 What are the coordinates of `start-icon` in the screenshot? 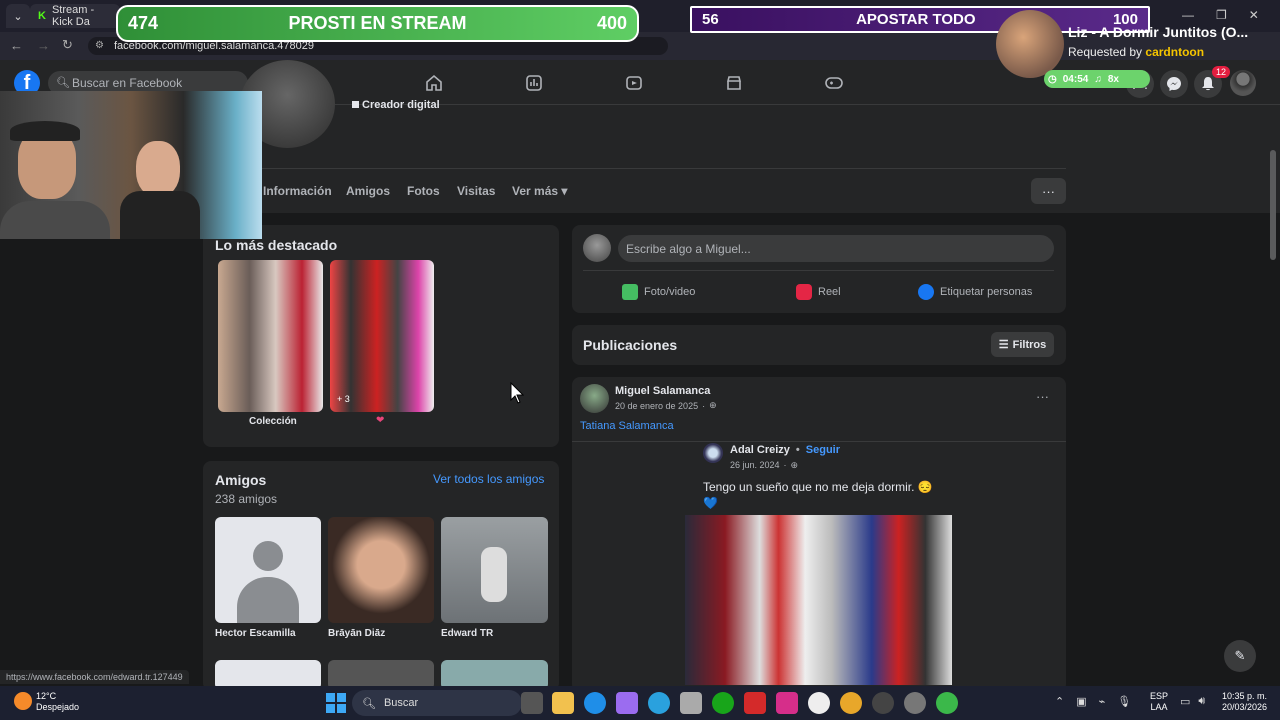 It's located at (336, 703).